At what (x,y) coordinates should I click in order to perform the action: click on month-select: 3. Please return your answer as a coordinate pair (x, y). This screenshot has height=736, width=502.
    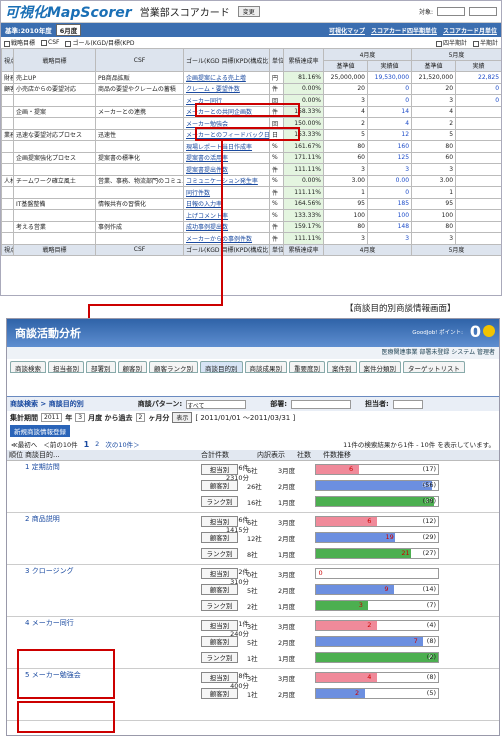
    Looking at the image, I should click on (80, 417).